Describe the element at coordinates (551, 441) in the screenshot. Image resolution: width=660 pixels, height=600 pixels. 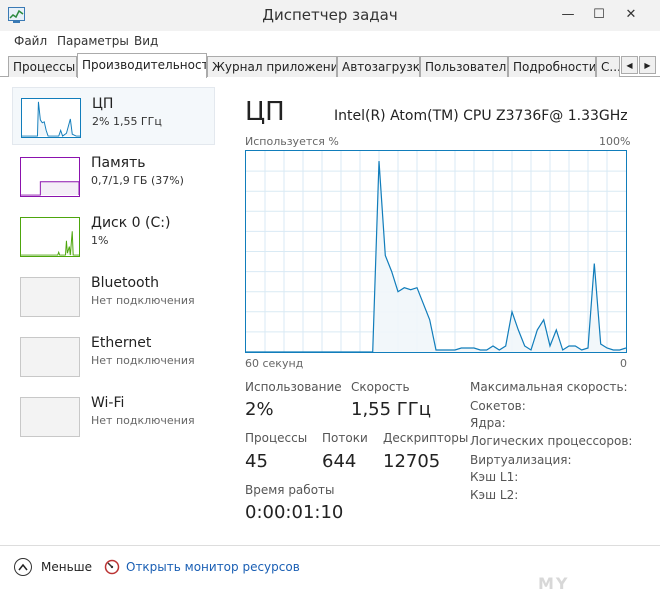
I see `spec-logical-processors: Логических процессоров:` at that location.